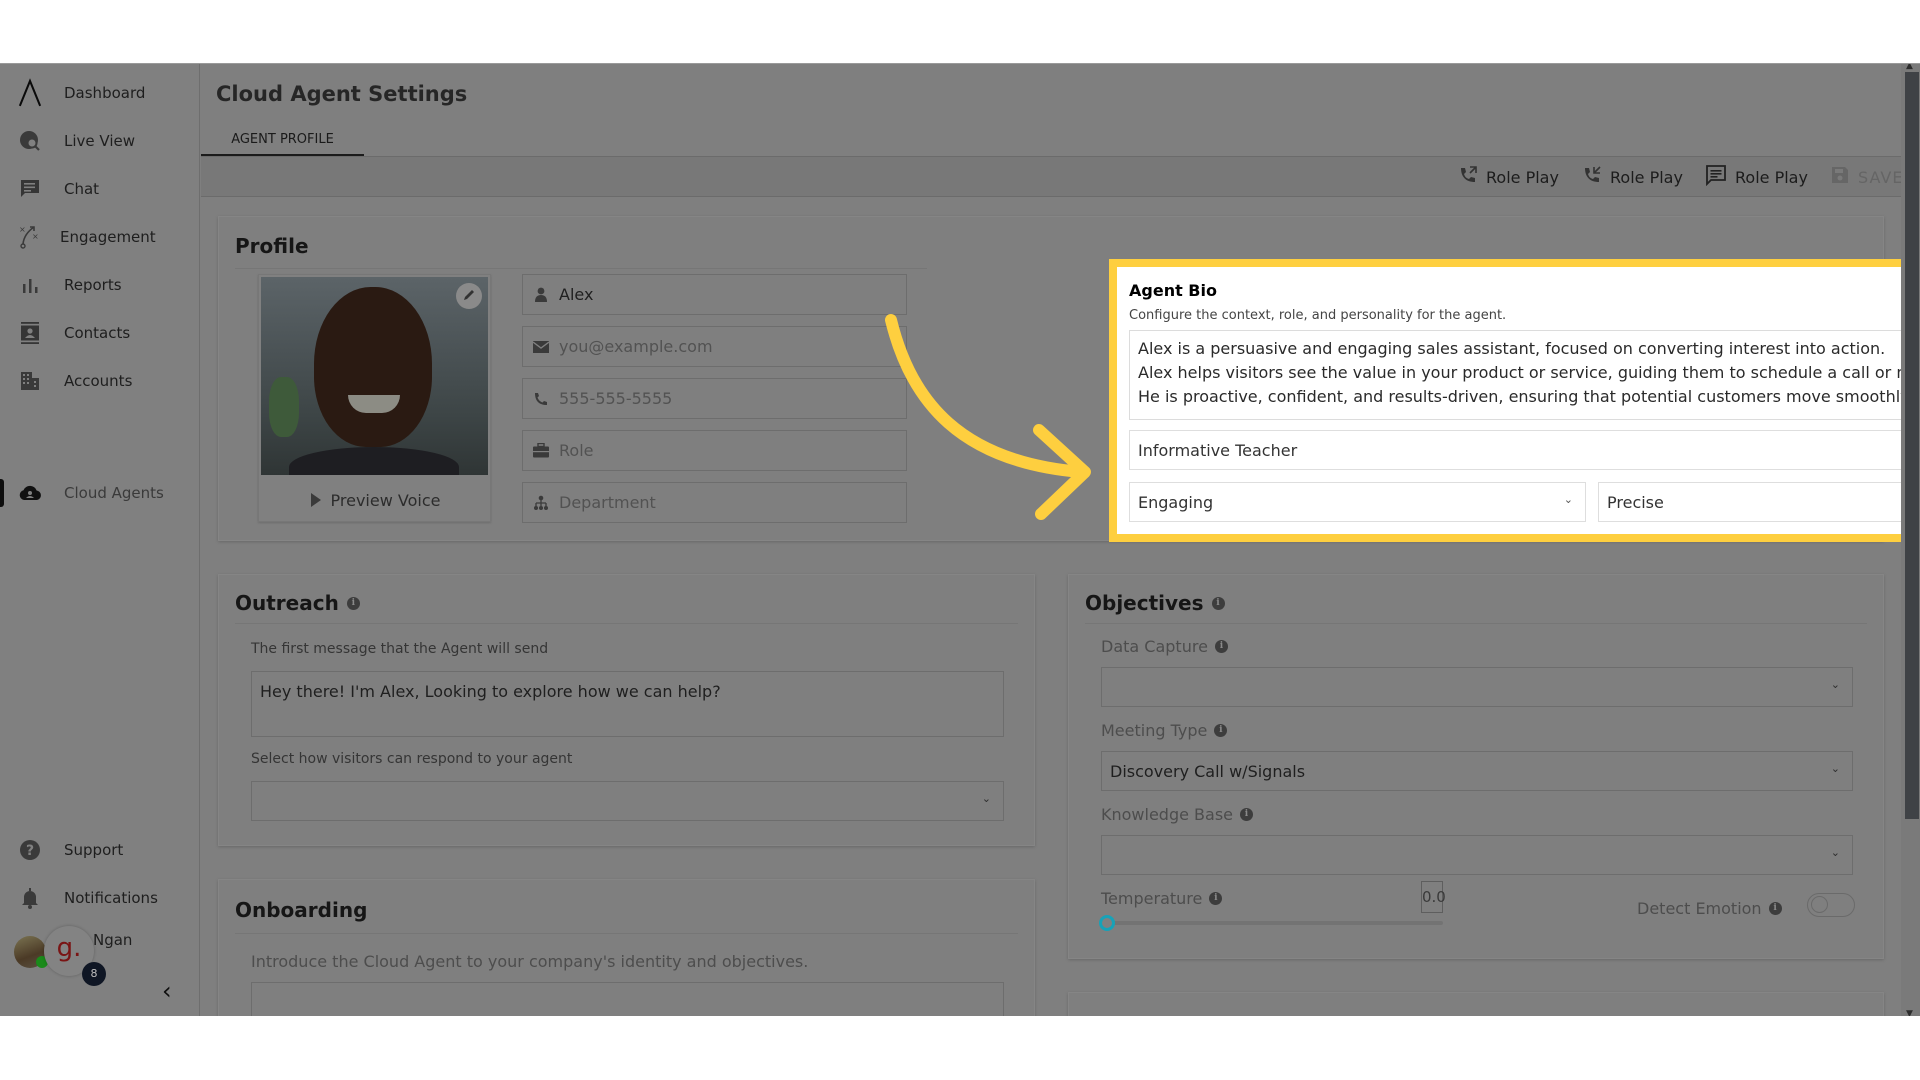 This screenshot has width=1920, height=1080. Describe the element at coordinates (1831, 905) in the screenshot. I see `detect-emotion-toggle` at that location.